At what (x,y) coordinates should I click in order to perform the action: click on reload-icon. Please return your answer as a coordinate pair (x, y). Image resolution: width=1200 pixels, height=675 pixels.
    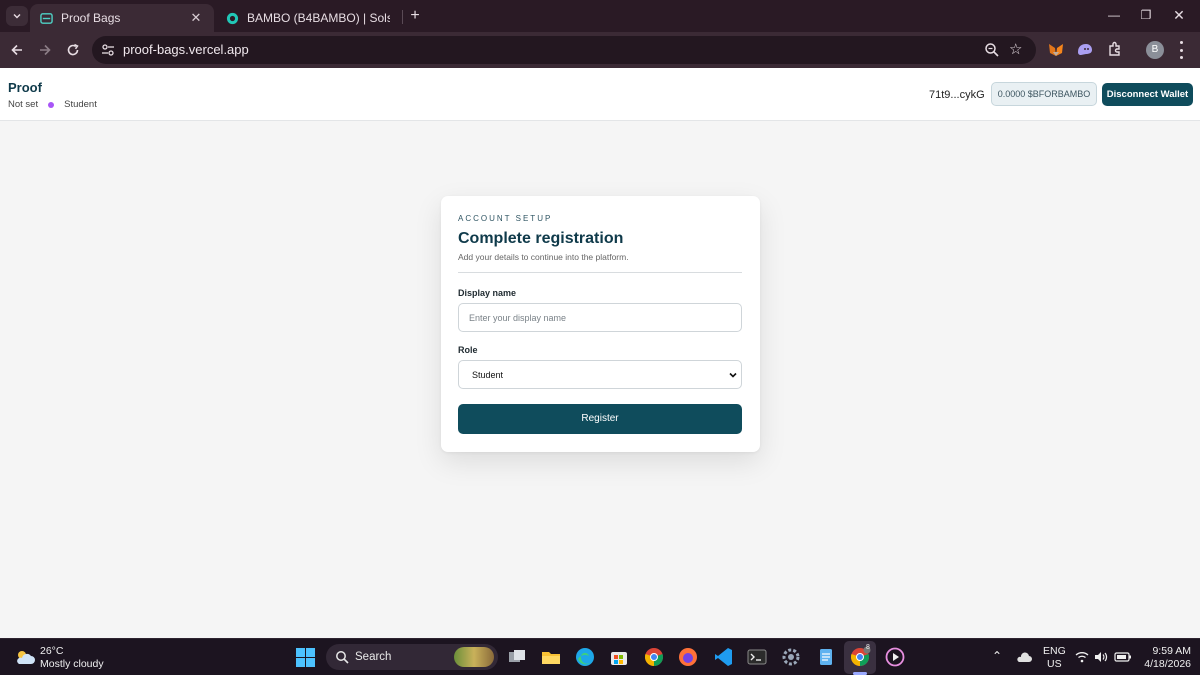
    Looking at the image, I should click on (73, 49).